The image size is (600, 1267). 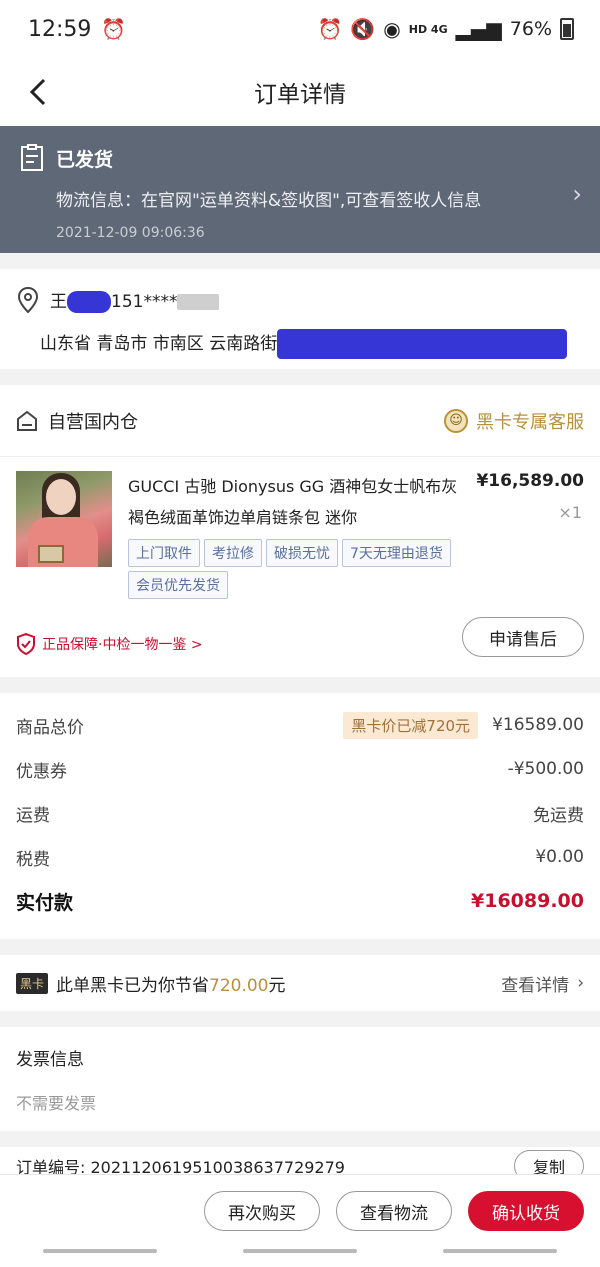 I want to click on shield-check-icon, so click(x=26, y=644).